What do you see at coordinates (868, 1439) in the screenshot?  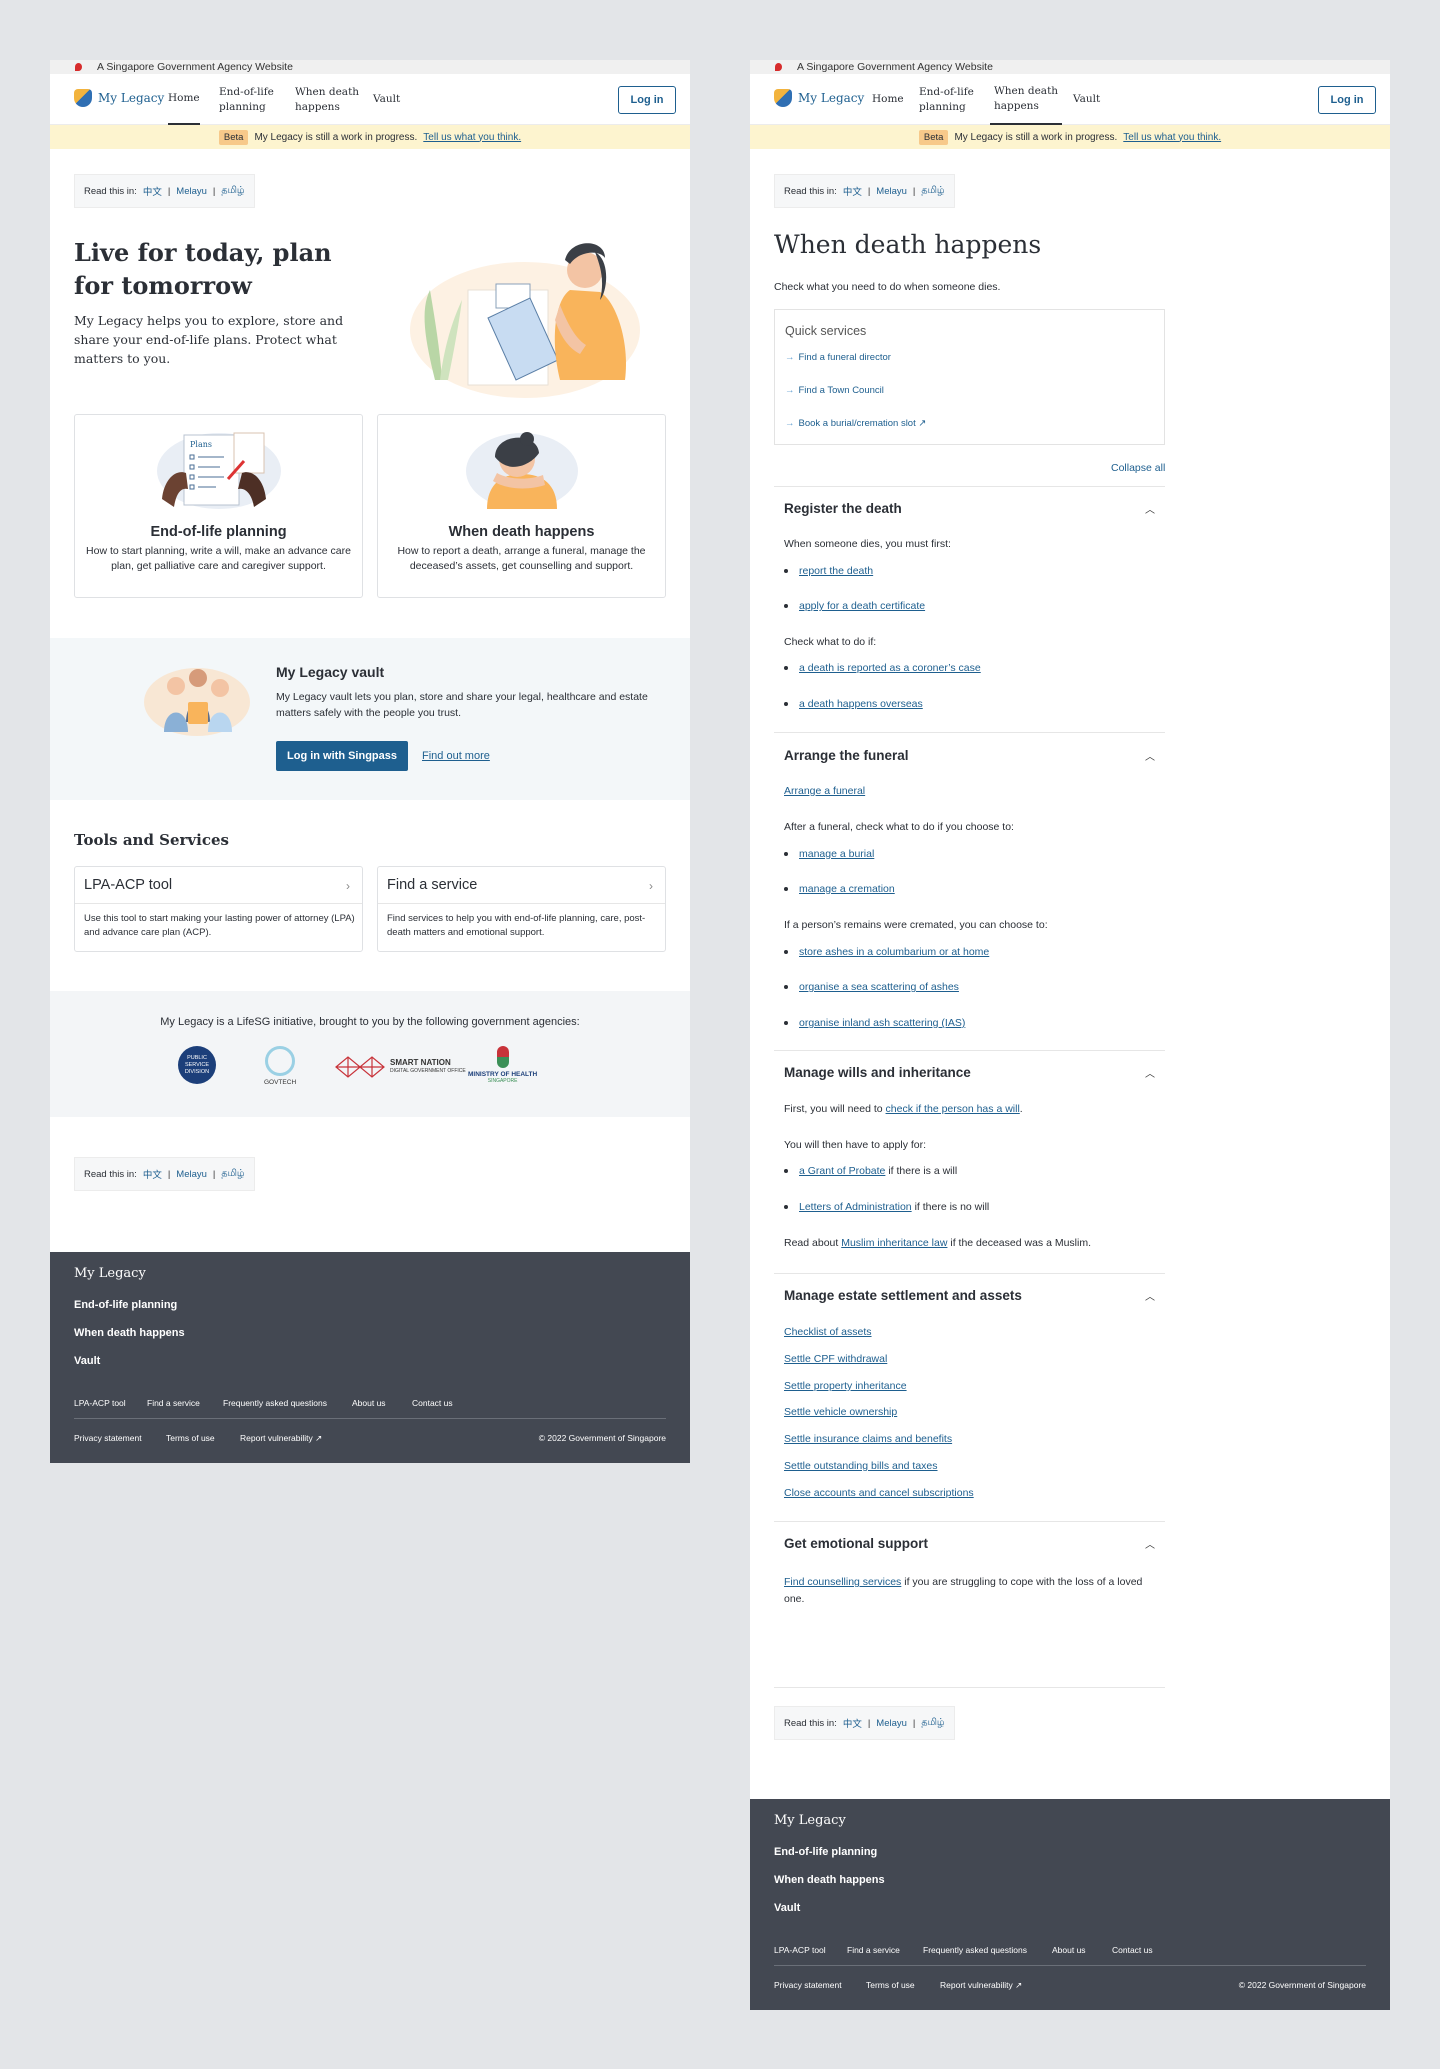 I see `link-insurance-claims: Settle insurance claims and benefits` at bounding box center [868, 1439].